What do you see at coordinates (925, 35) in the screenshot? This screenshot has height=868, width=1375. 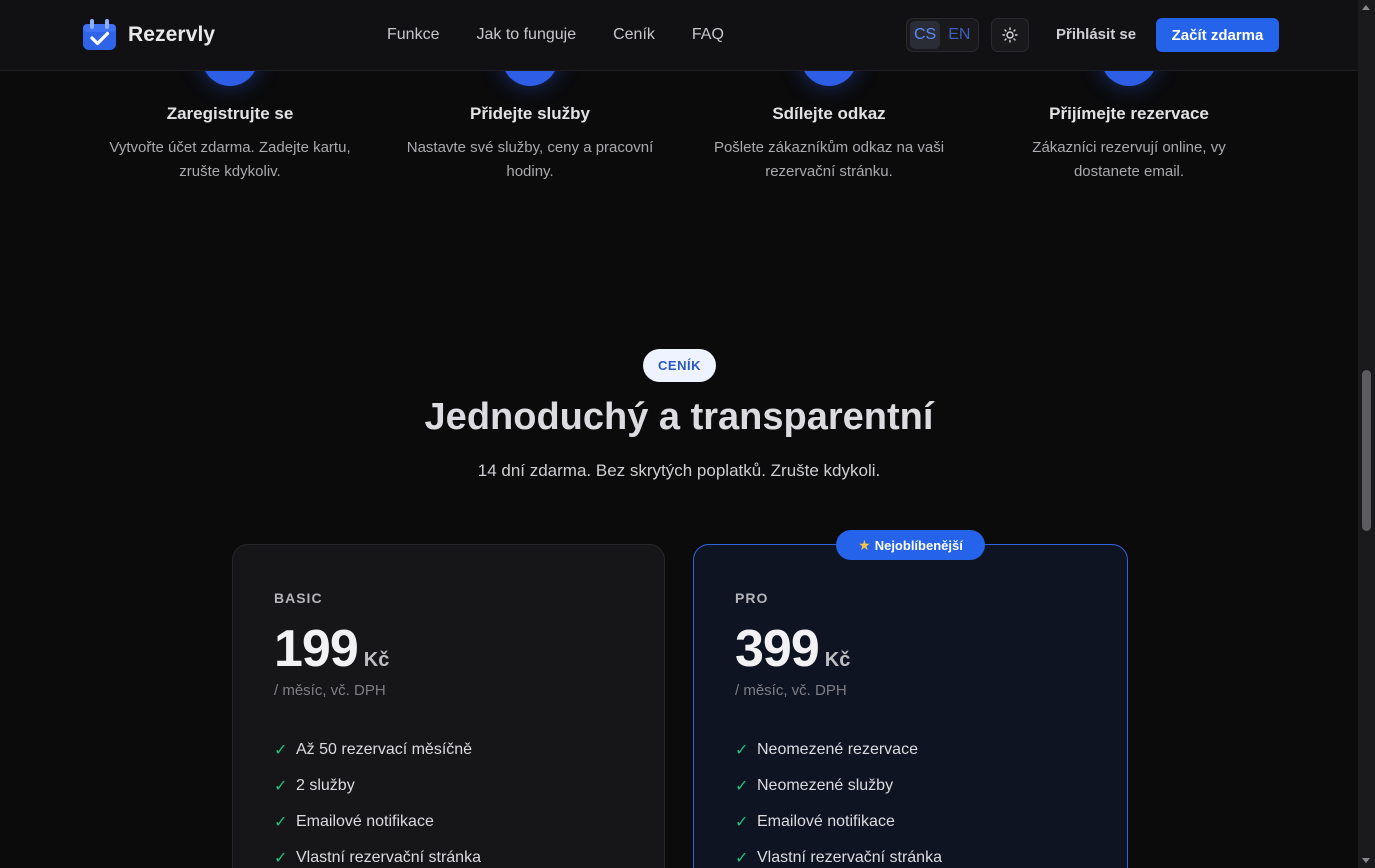 I see `lang-cs-button: CS` at bounding box center [925, 35].